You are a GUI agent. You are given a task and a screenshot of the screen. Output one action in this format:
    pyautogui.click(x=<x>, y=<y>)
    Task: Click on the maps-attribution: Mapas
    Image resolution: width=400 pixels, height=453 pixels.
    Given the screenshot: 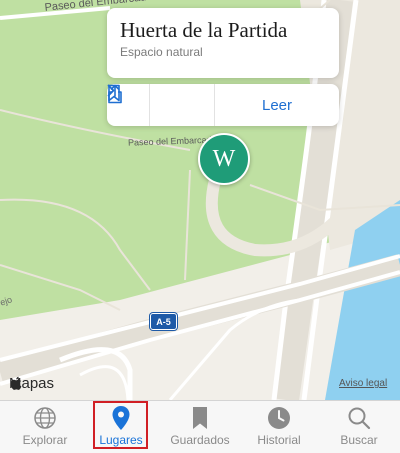 What is the action you would take?
    pyautogui.click(x=31, y=383)
    